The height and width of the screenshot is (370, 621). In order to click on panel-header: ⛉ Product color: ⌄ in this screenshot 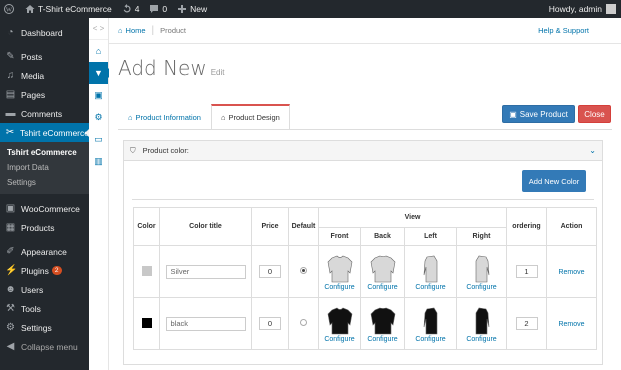, I will do `click(363, 151)`.